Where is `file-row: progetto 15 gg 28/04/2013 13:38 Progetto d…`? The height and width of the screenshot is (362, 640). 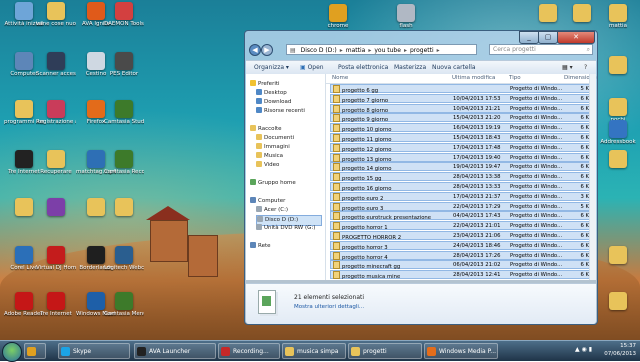 file-row: progetto 15 gg 28/04/2013 13:38 Progetto d… is located at coordinates (461, 177).